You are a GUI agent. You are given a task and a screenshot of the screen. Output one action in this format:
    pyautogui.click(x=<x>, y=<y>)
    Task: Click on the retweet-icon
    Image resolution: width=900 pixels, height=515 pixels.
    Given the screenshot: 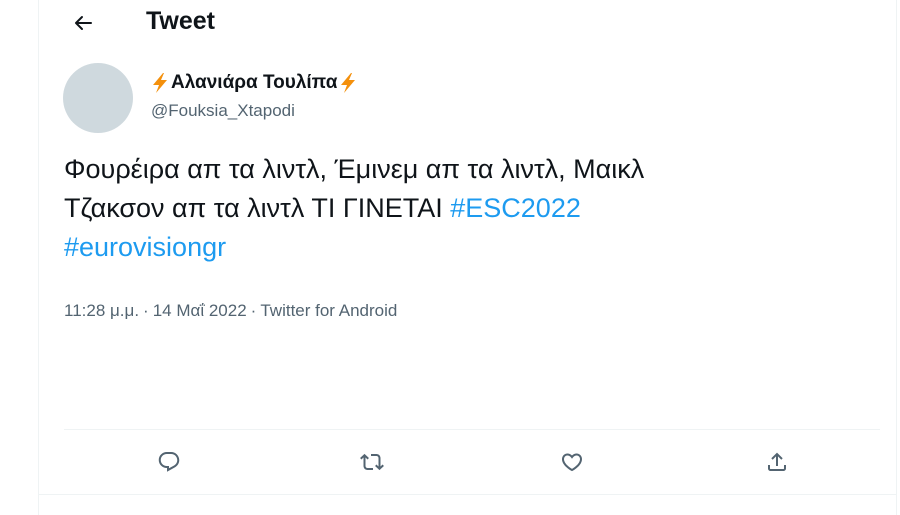 What is the action you would take?
    pyautogui.click(x=372, y=462)
    